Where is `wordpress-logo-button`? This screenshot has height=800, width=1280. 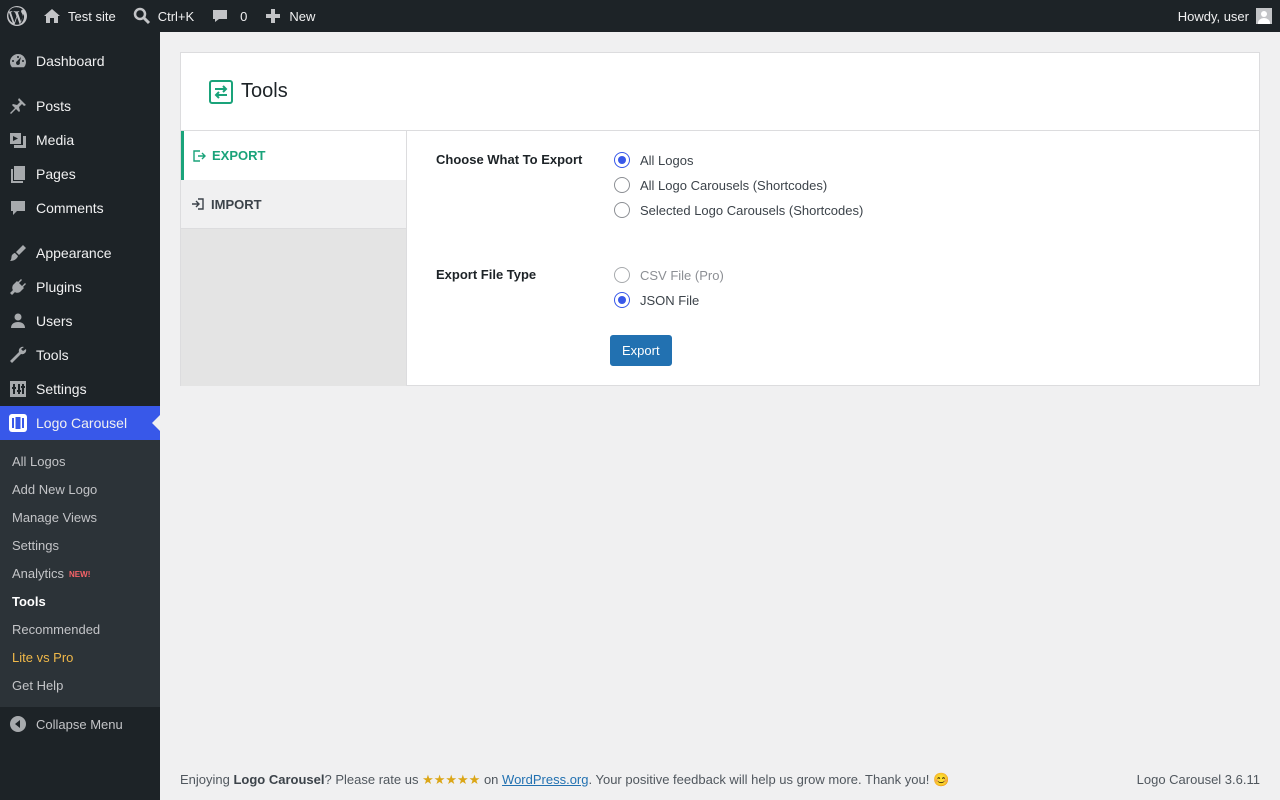 wordpress-logo-button is located at coordinates (17, 16).